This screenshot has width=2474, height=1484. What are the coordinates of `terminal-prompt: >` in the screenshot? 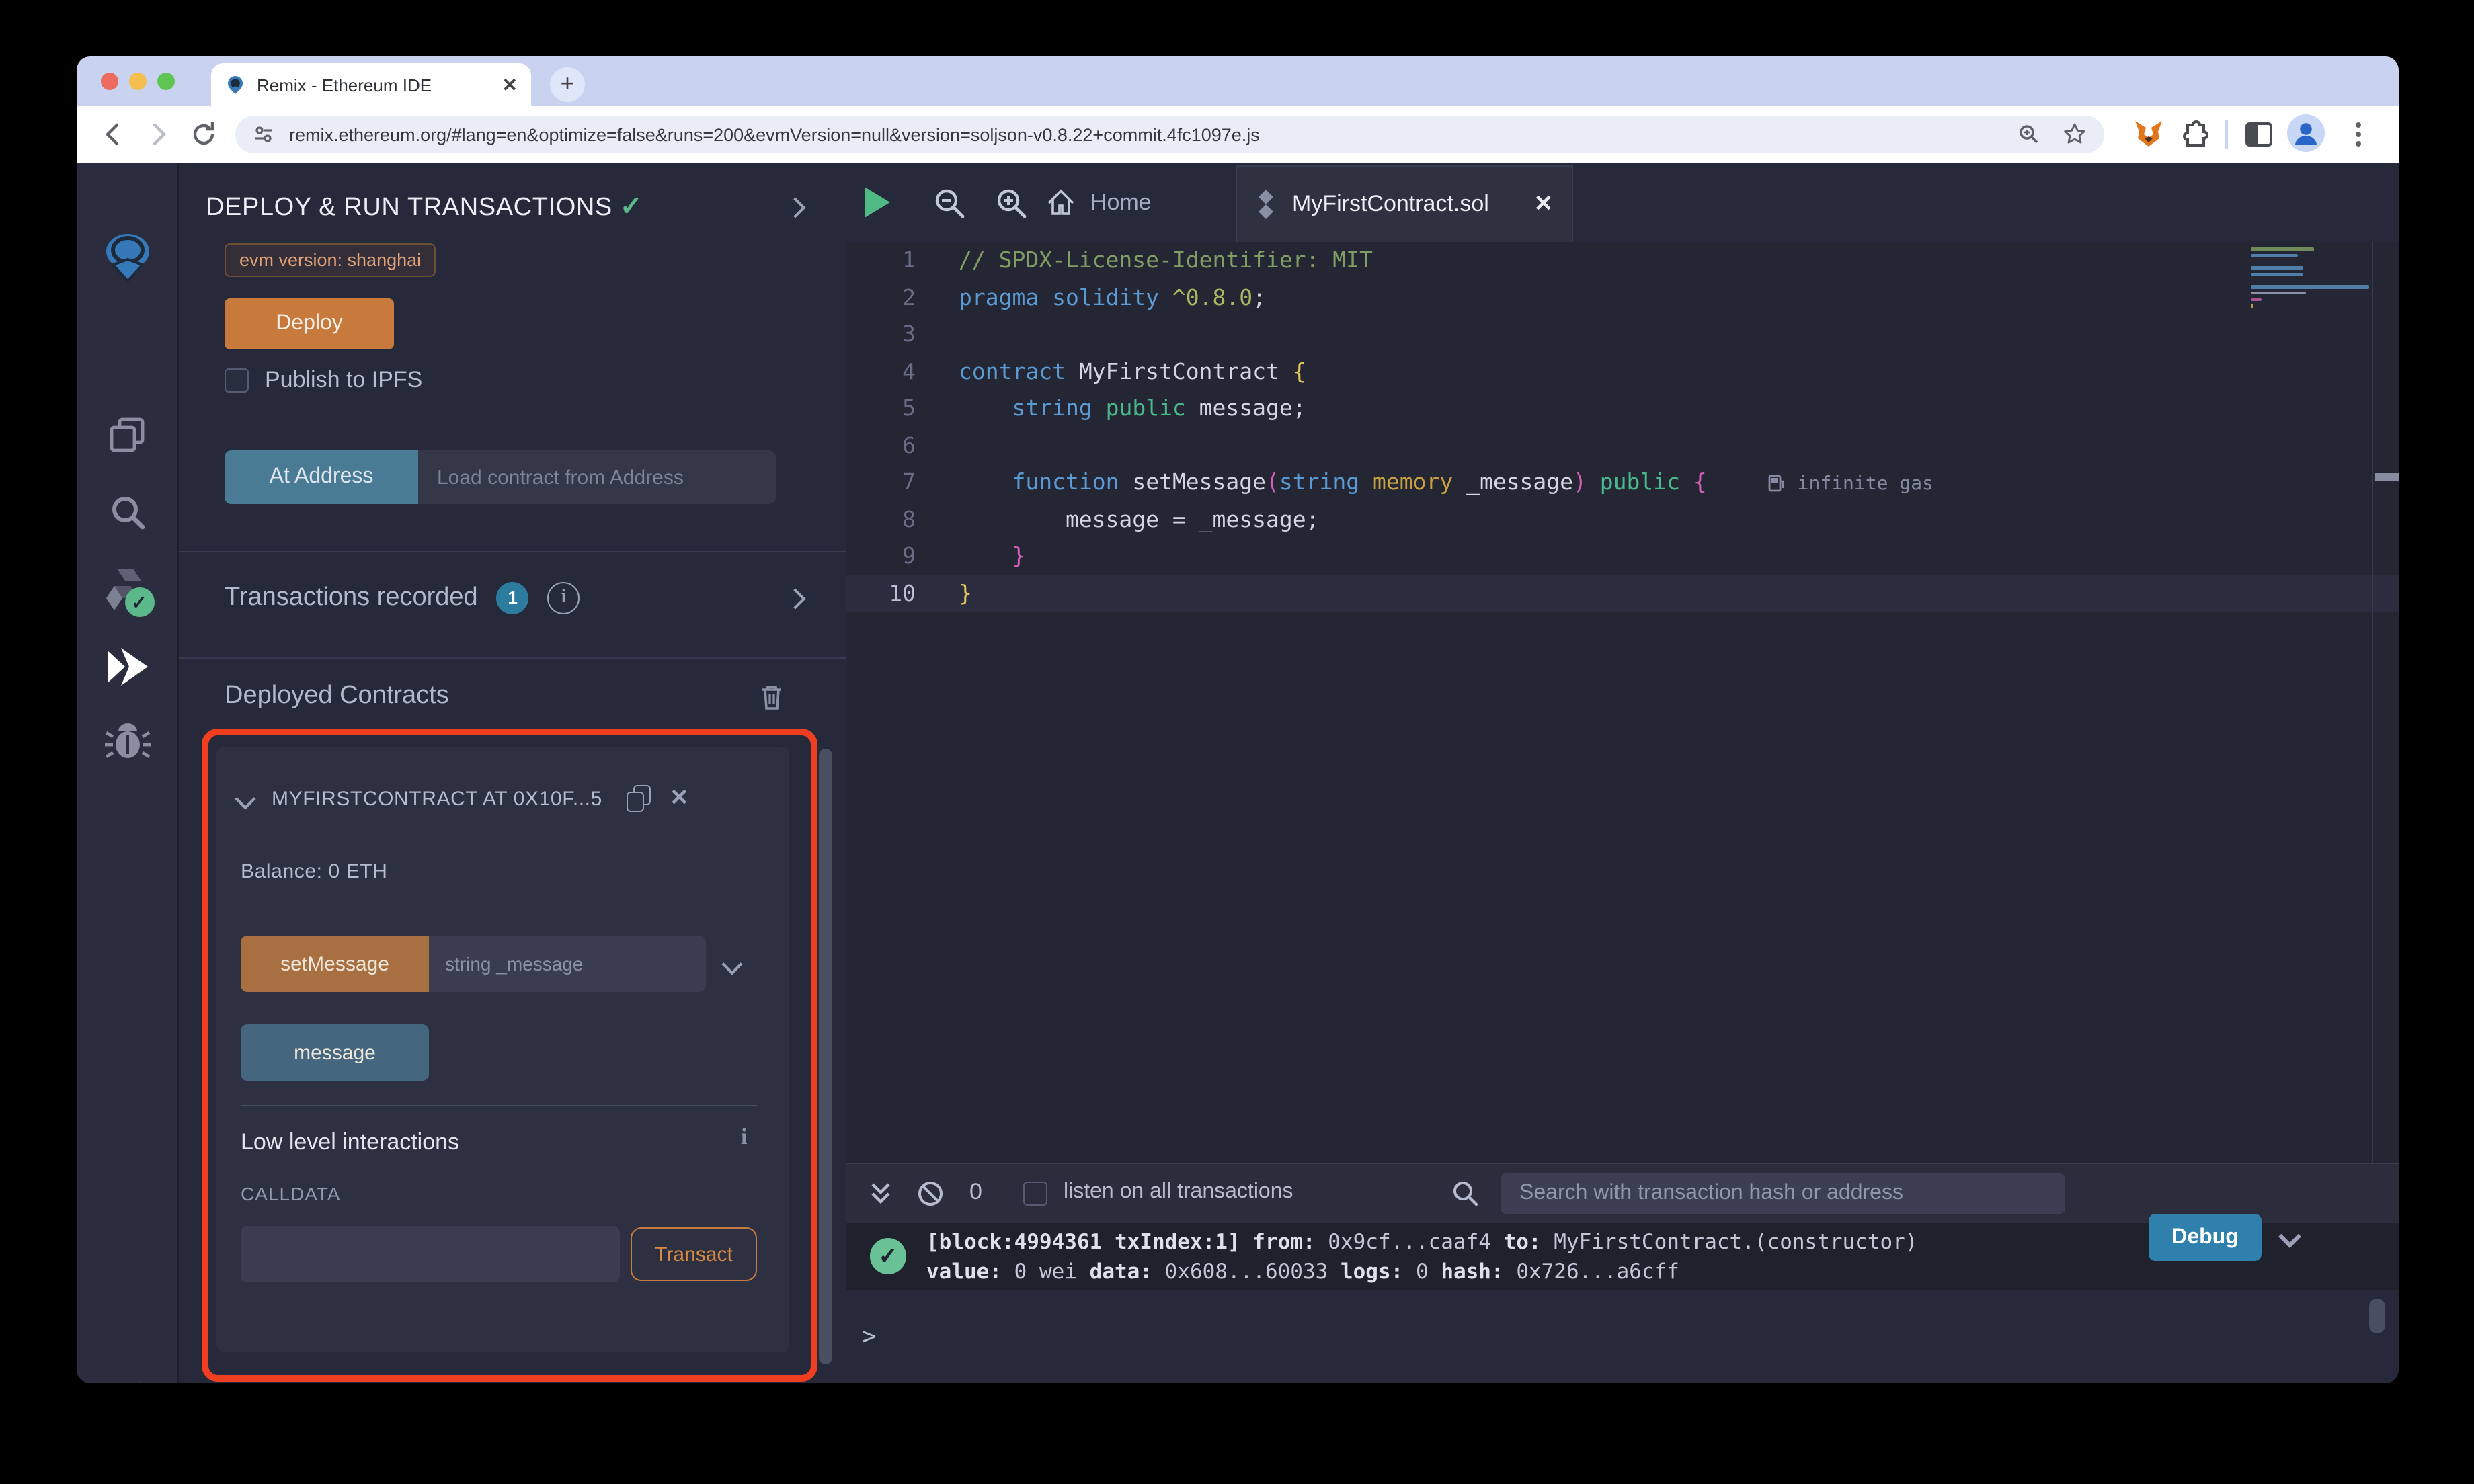 It's located at (870, 1337).